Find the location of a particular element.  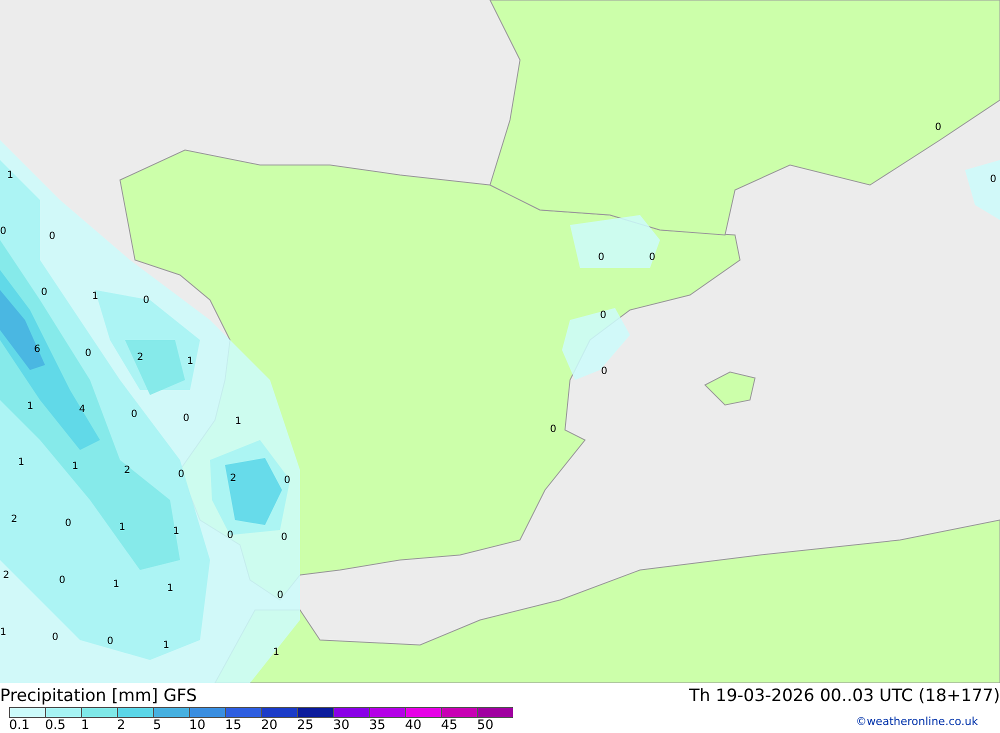

scale-label: 40 is located at coordinates (413, 725).